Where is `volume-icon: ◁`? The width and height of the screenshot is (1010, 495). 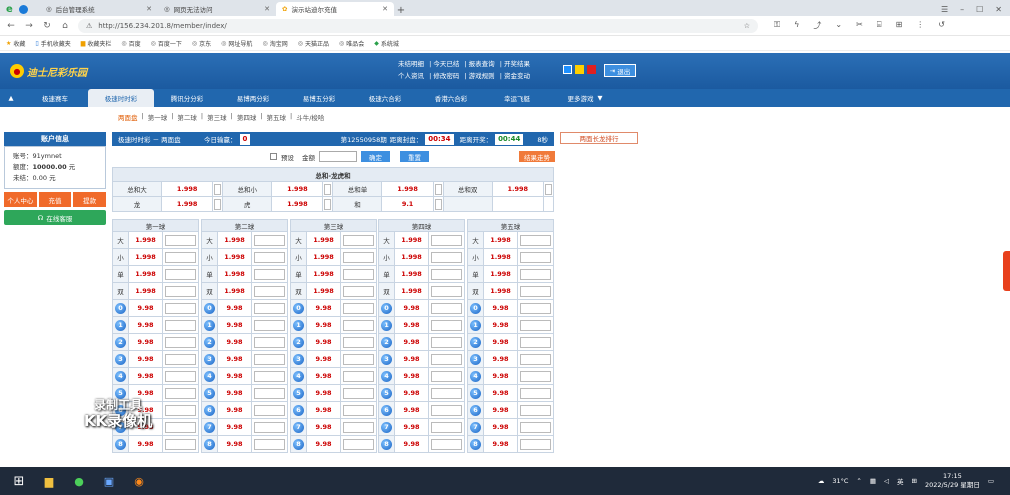
volume-icon: ◁ is located at coordinates (886, 481).